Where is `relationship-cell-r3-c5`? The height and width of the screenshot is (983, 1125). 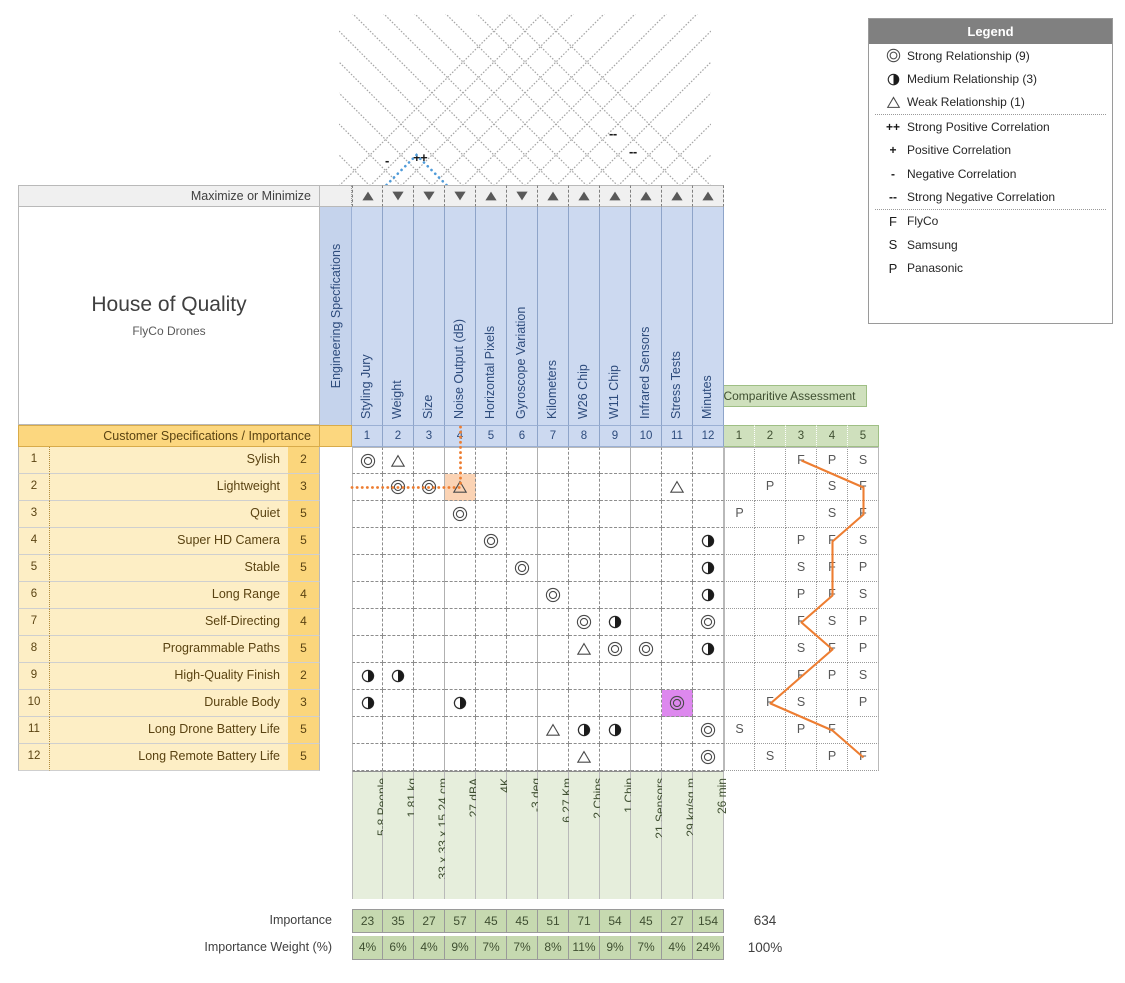 relationship-cell-r3-c5 is located at coordinates (491, 514).